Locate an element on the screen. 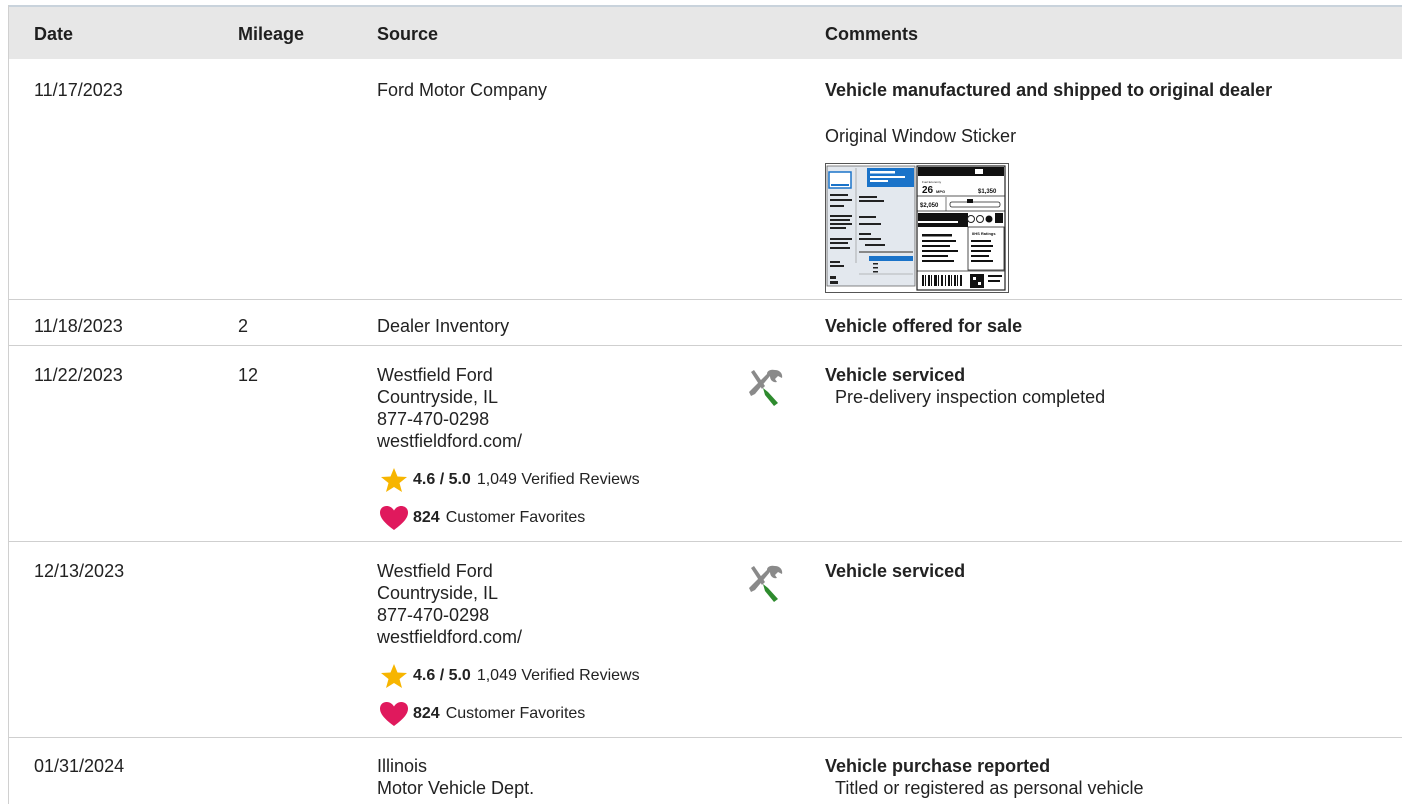  row-source: Ford Motor Company is located at coordinates (462, 90).